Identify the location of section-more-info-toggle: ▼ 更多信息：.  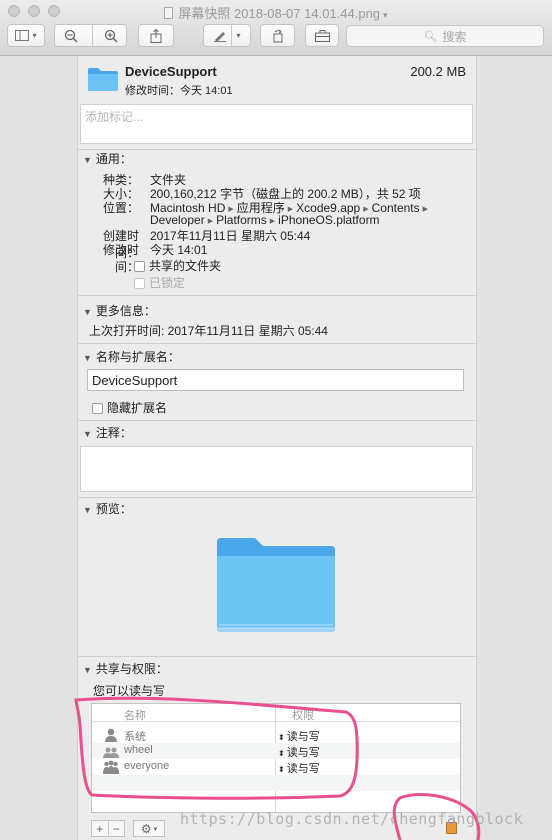
(119, 310).